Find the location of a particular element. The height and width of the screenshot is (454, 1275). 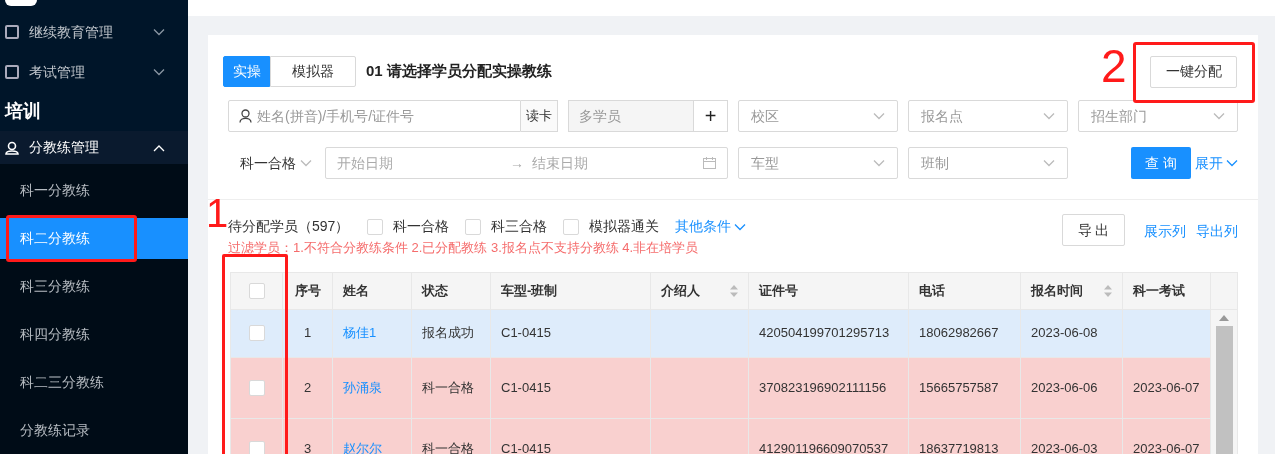

table-cell-text: 报名成功 is located at coordinates (448, 333).